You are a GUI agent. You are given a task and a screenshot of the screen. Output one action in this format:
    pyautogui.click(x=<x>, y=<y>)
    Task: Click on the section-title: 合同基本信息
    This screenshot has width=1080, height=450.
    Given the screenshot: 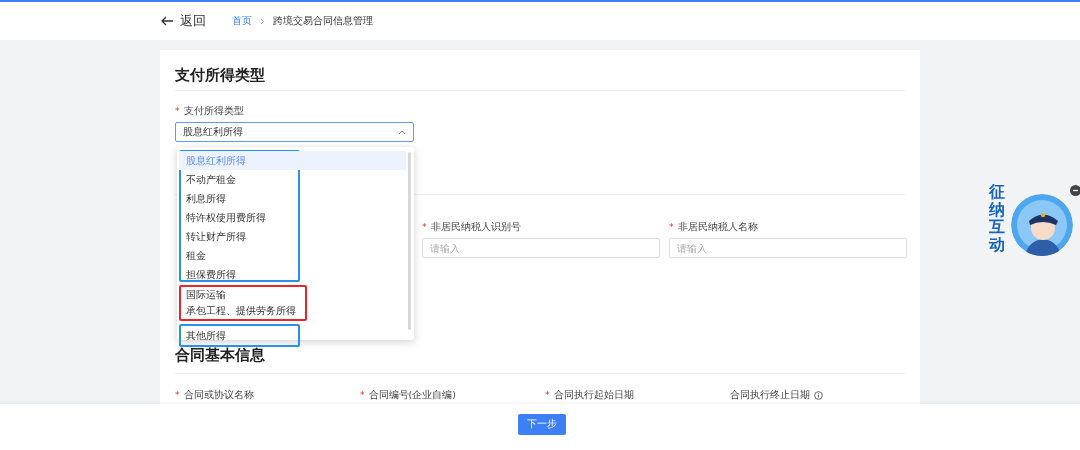 What is the action you would take?
    pyautogui.click(x=220, y=355)
    